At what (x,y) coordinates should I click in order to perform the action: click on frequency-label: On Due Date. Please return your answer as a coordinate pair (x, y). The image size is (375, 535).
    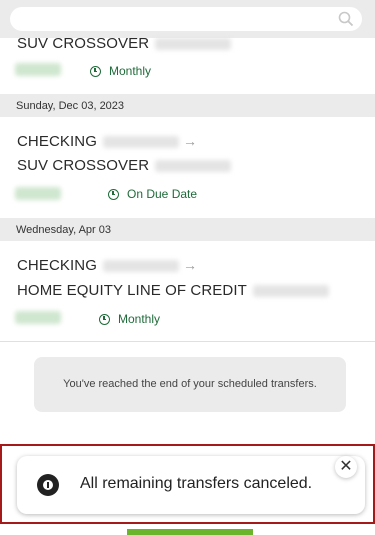
    Looking at the image, I should click on (162, 194).